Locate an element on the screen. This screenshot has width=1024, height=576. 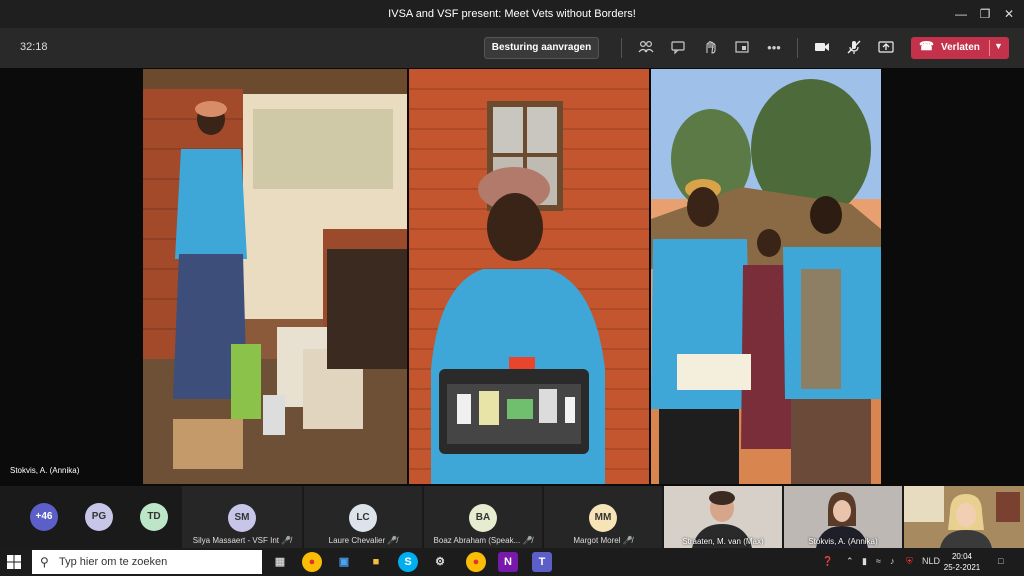
avatar: BA is located at coordinates (483, 518).